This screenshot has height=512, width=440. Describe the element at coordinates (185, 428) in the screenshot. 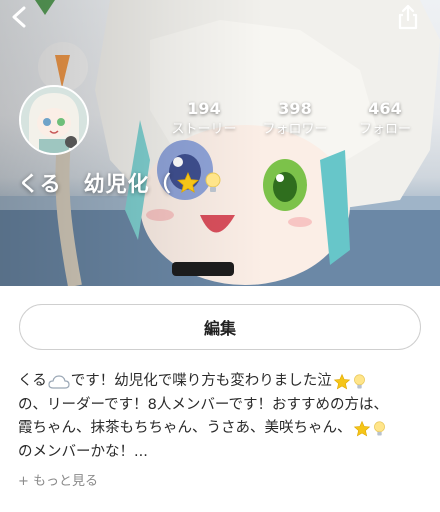

I see `bio-text: 霞ちゃん、抹茶もちちゃん、うさあ、美咲ちゃん、` at that location.